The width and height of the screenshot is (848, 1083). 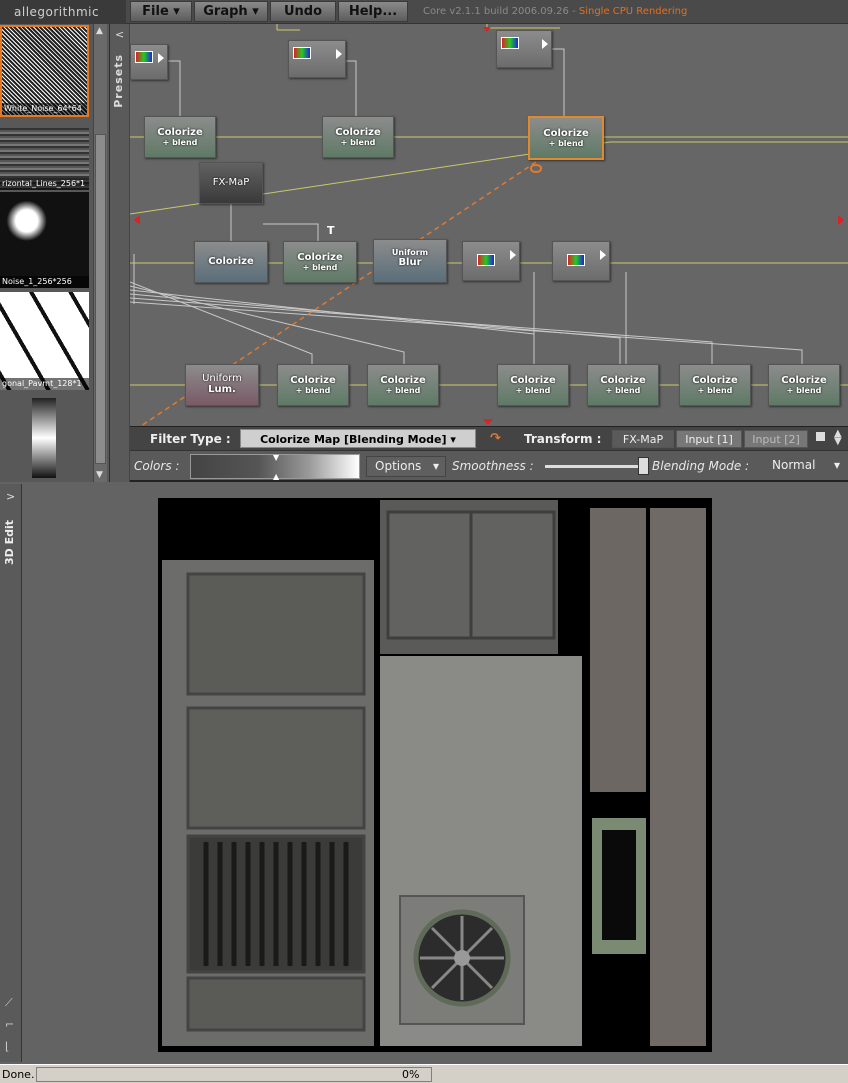 What do you see at coordinates (225, 11) in the screenshot?
I see `menu-graph-label: Graph` at bounding box center [225, 11].